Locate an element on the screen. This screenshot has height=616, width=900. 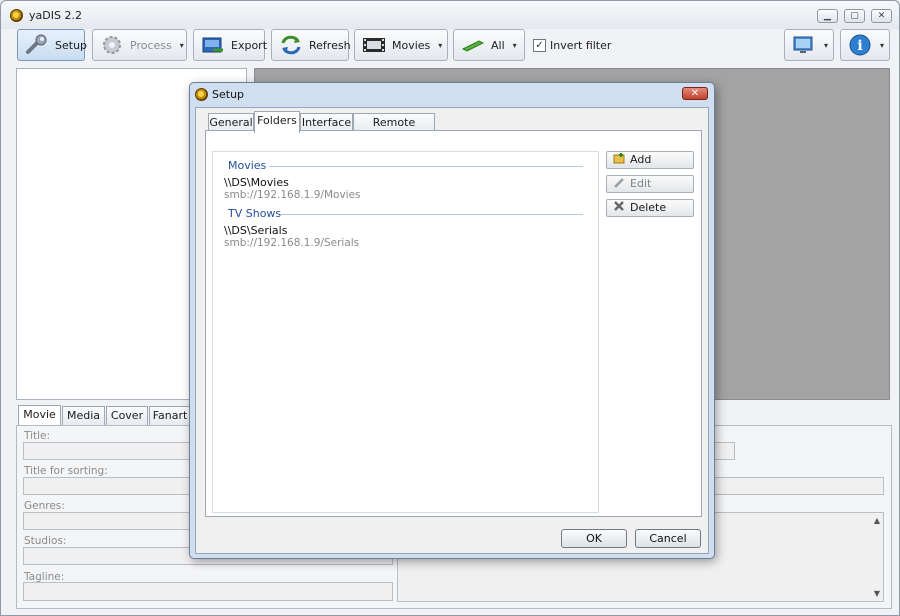
delete-folder-button: Delete is located at coordinates (650, 208).